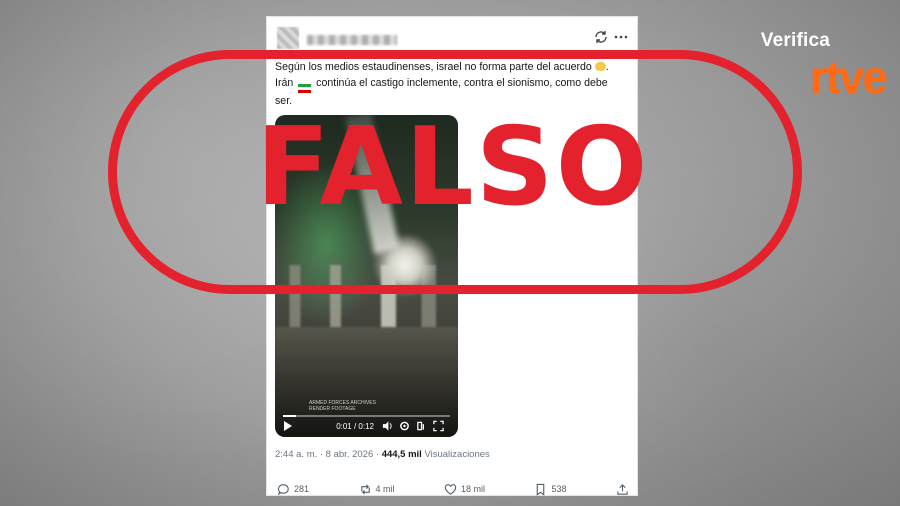 The image size is (900, 506). I want to click on tweet-actions: 281 4 mil 18 mil 538, so click(453, 489).